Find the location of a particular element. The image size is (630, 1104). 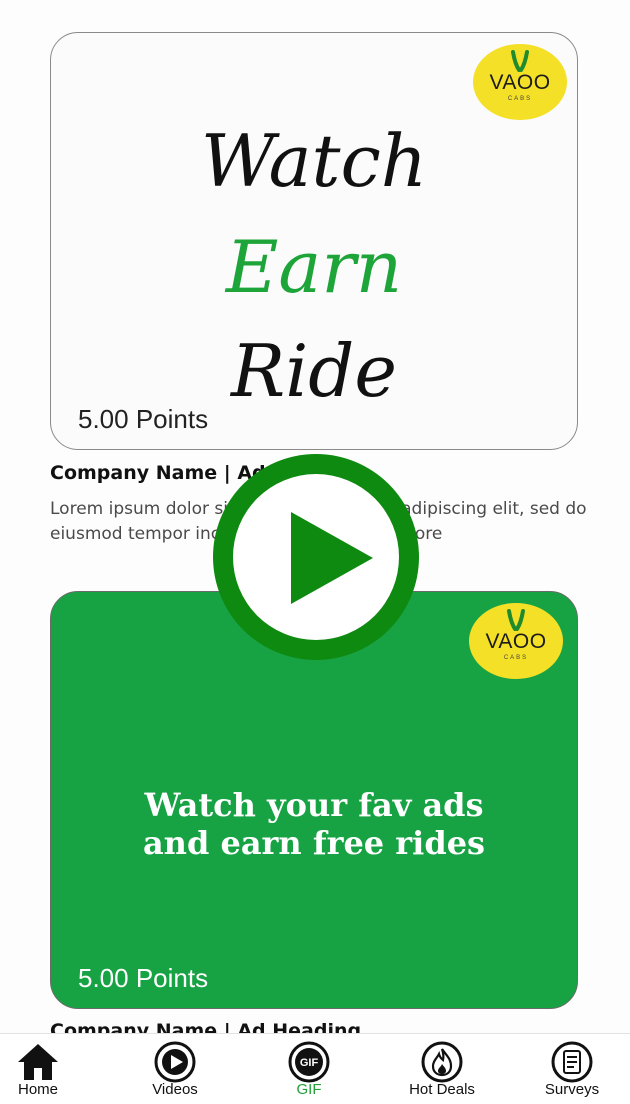

bottom-tab-bar: Home Videos GIF GIF Hot Deals Surveys is located at coordinates (315, 1068).